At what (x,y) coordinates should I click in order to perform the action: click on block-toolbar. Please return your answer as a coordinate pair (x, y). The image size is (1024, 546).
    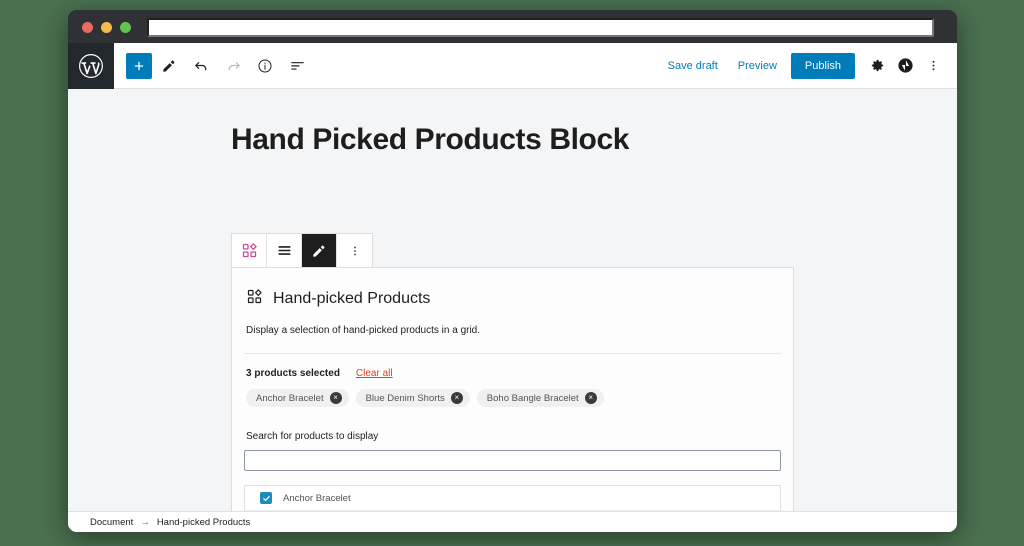
    Looking at the image, I should click on (302, 250).